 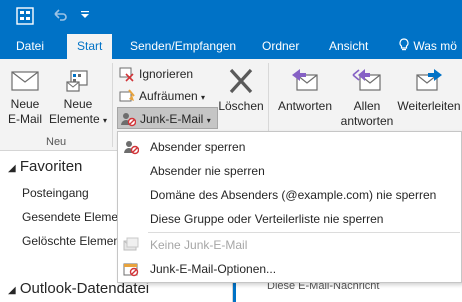 What do you see at coordinates (172, 119) in the screenshot?
I see `junk-label: Junk-E-Mail` at bounding box center [172, 119].